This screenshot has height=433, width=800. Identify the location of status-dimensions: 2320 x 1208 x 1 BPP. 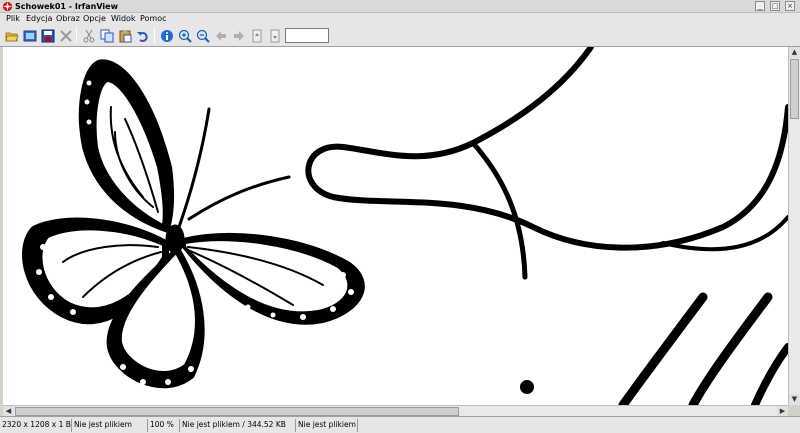
(36, 425).